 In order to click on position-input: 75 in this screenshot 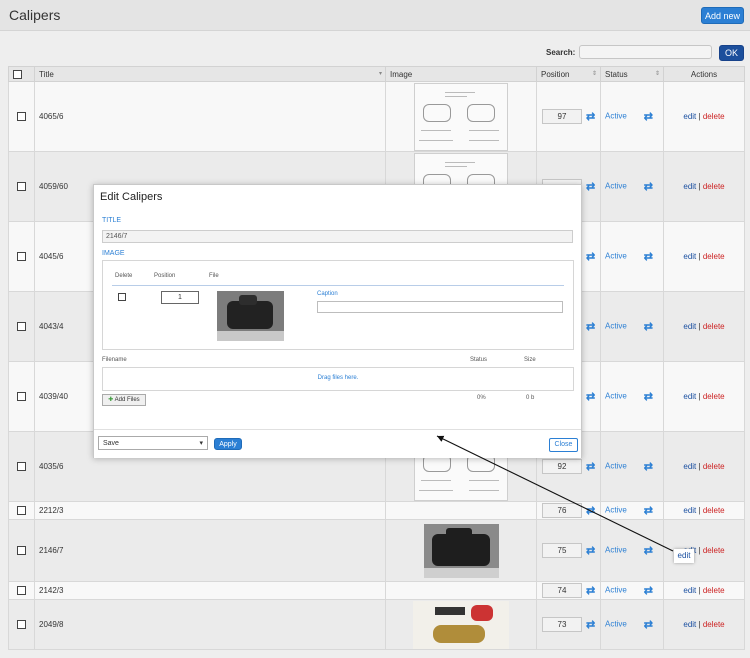, I will do `click(562, 550)`.